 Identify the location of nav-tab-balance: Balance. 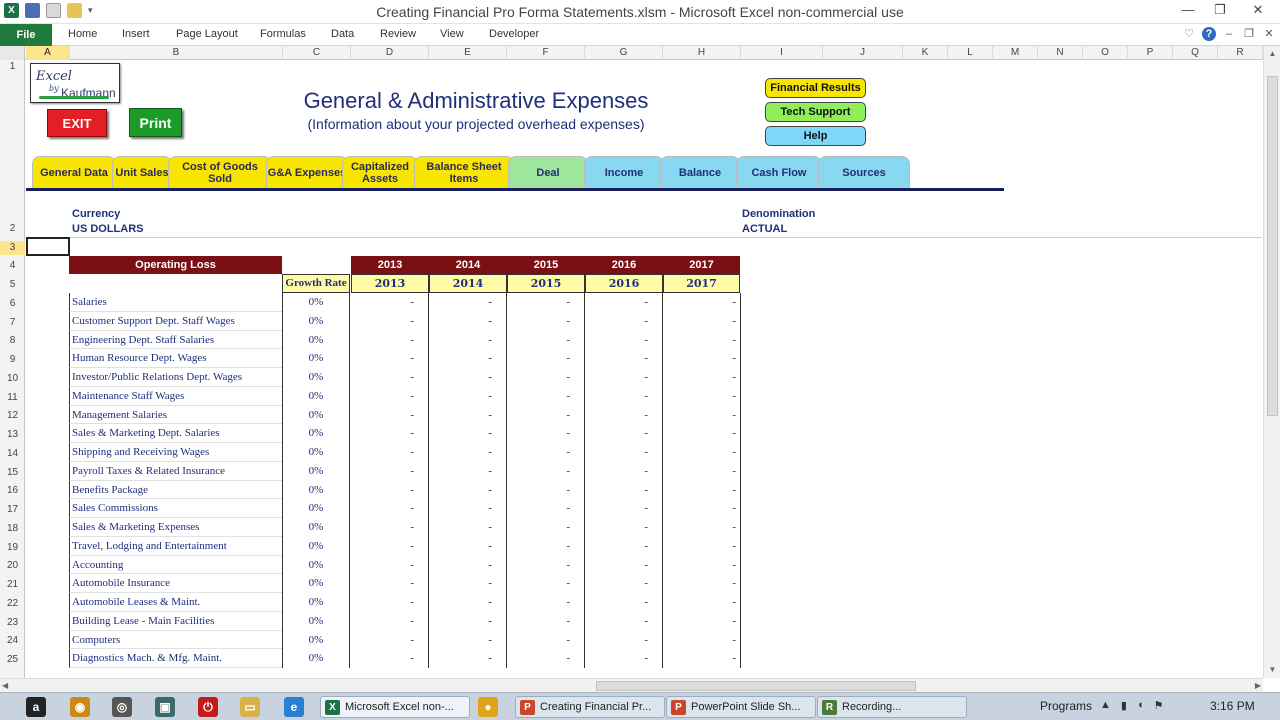
(700, 172).